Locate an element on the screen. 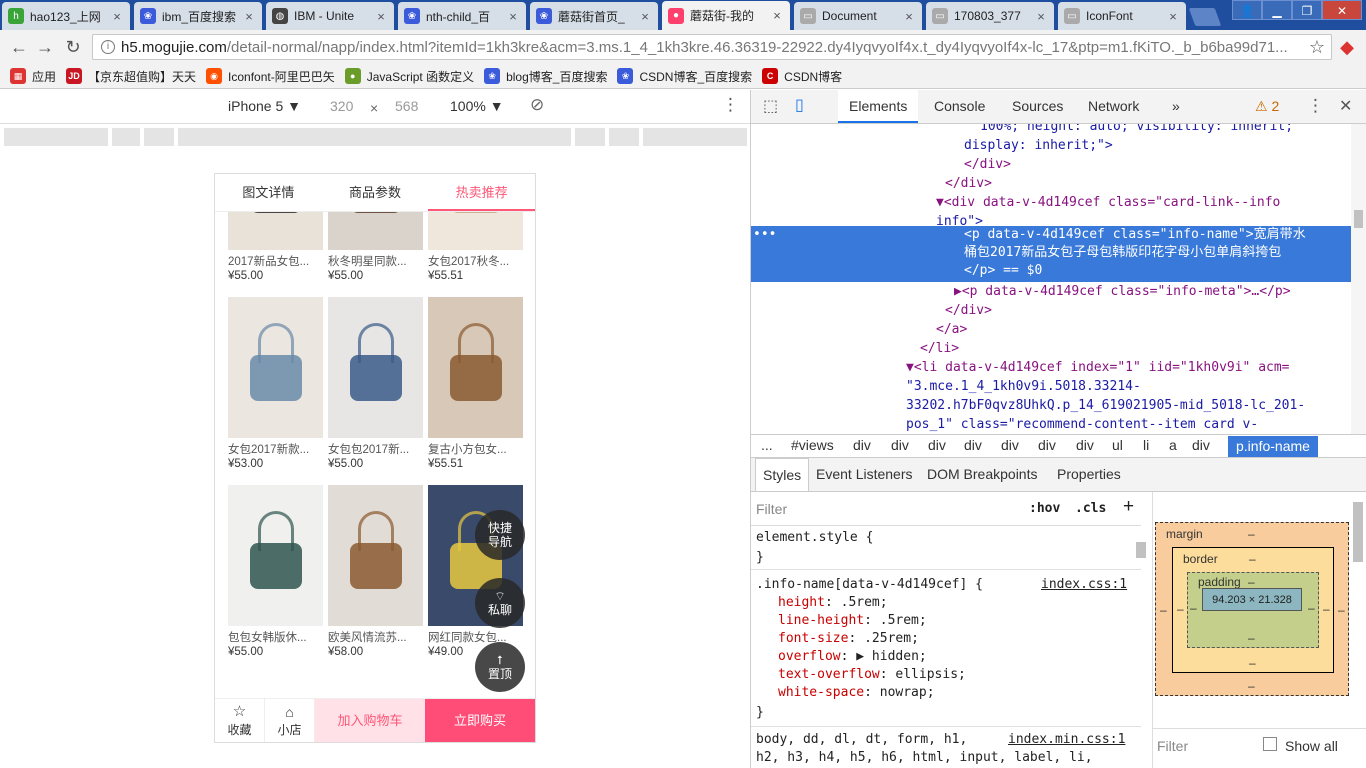  browser-tab: ▭ IconFont × is located at coordinates (1122, 16).